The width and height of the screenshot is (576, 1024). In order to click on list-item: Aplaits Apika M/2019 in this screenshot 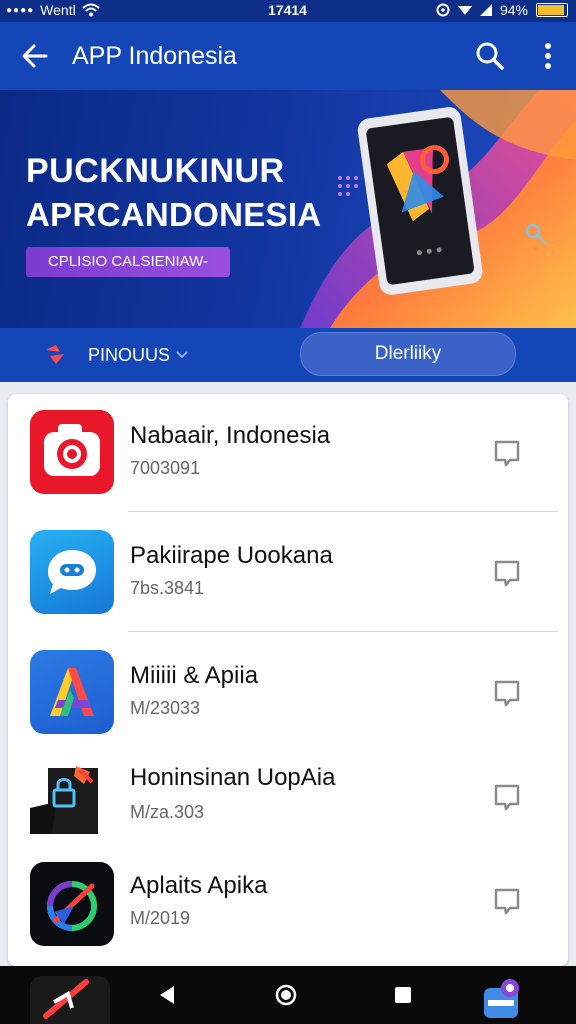, I will do `click(288, 908)`.